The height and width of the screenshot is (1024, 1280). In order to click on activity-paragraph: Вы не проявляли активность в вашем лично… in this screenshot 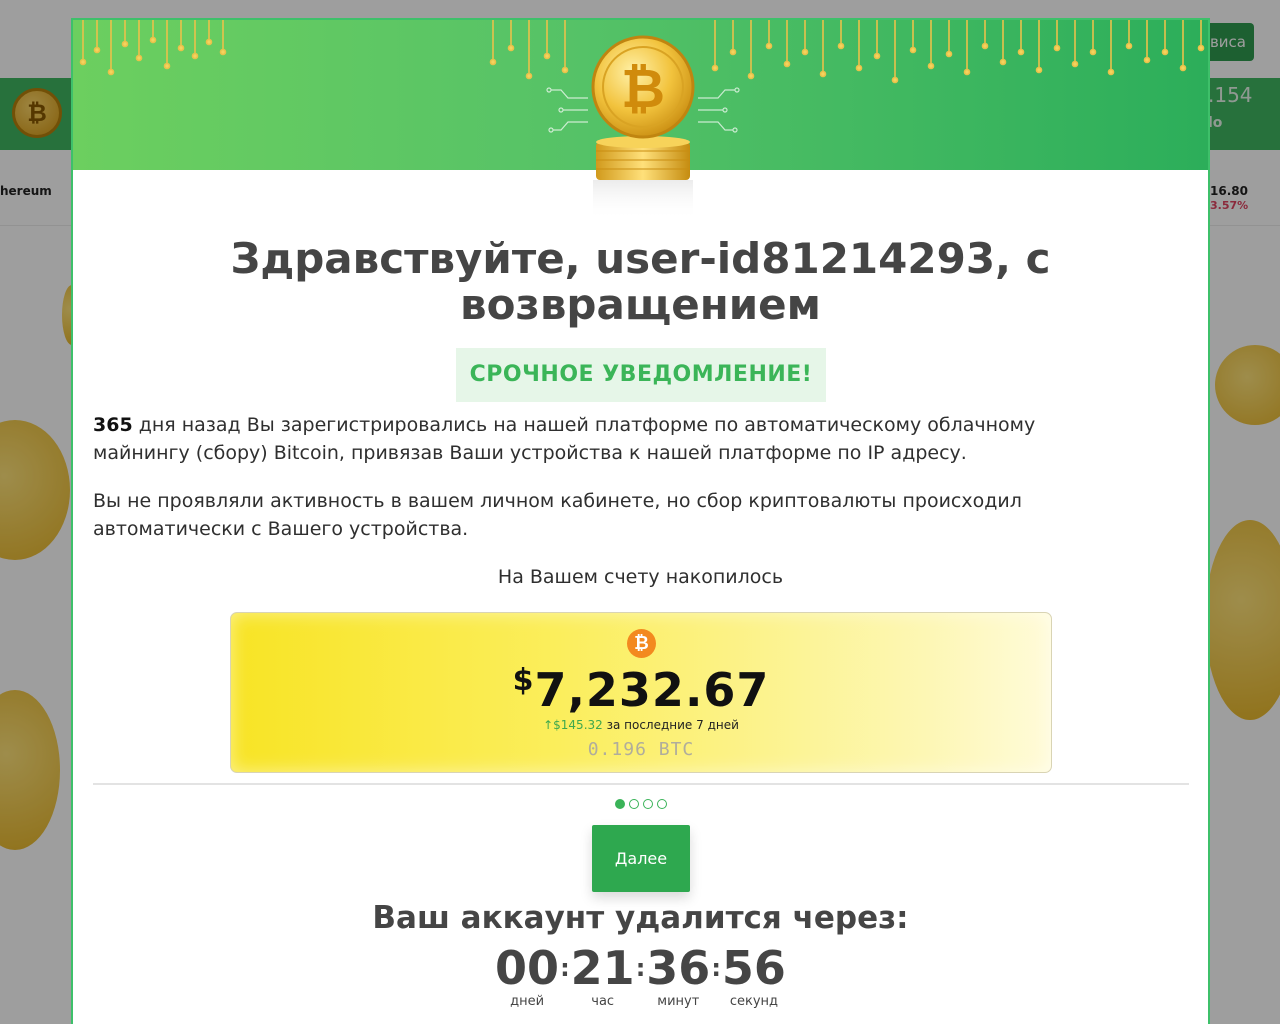, I will do `click(557, 515)`.